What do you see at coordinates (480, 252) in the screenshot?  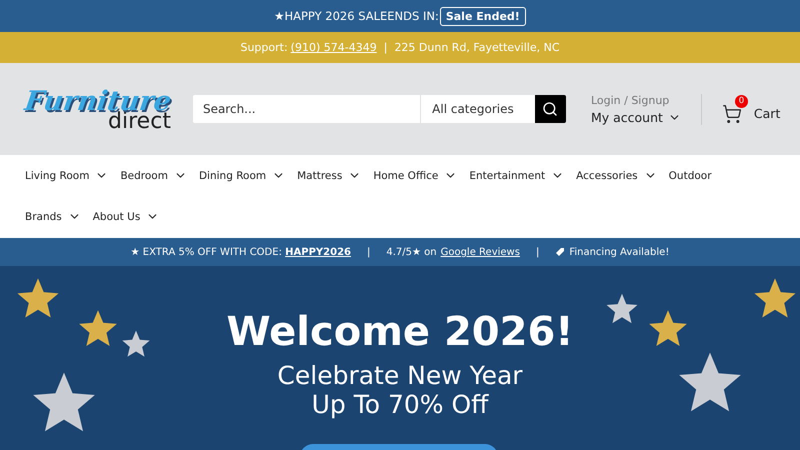 I see `google-reviews-link: Google Reviews` at bounding box center [480, 252].